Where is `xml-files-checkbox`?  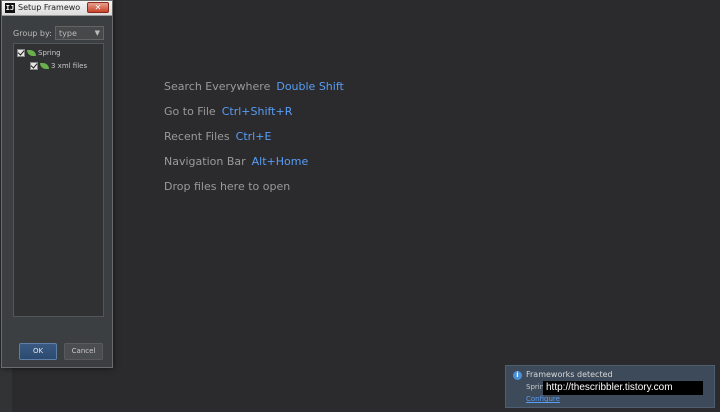 xml-files-checkbox is located at coordinates (34, 66).